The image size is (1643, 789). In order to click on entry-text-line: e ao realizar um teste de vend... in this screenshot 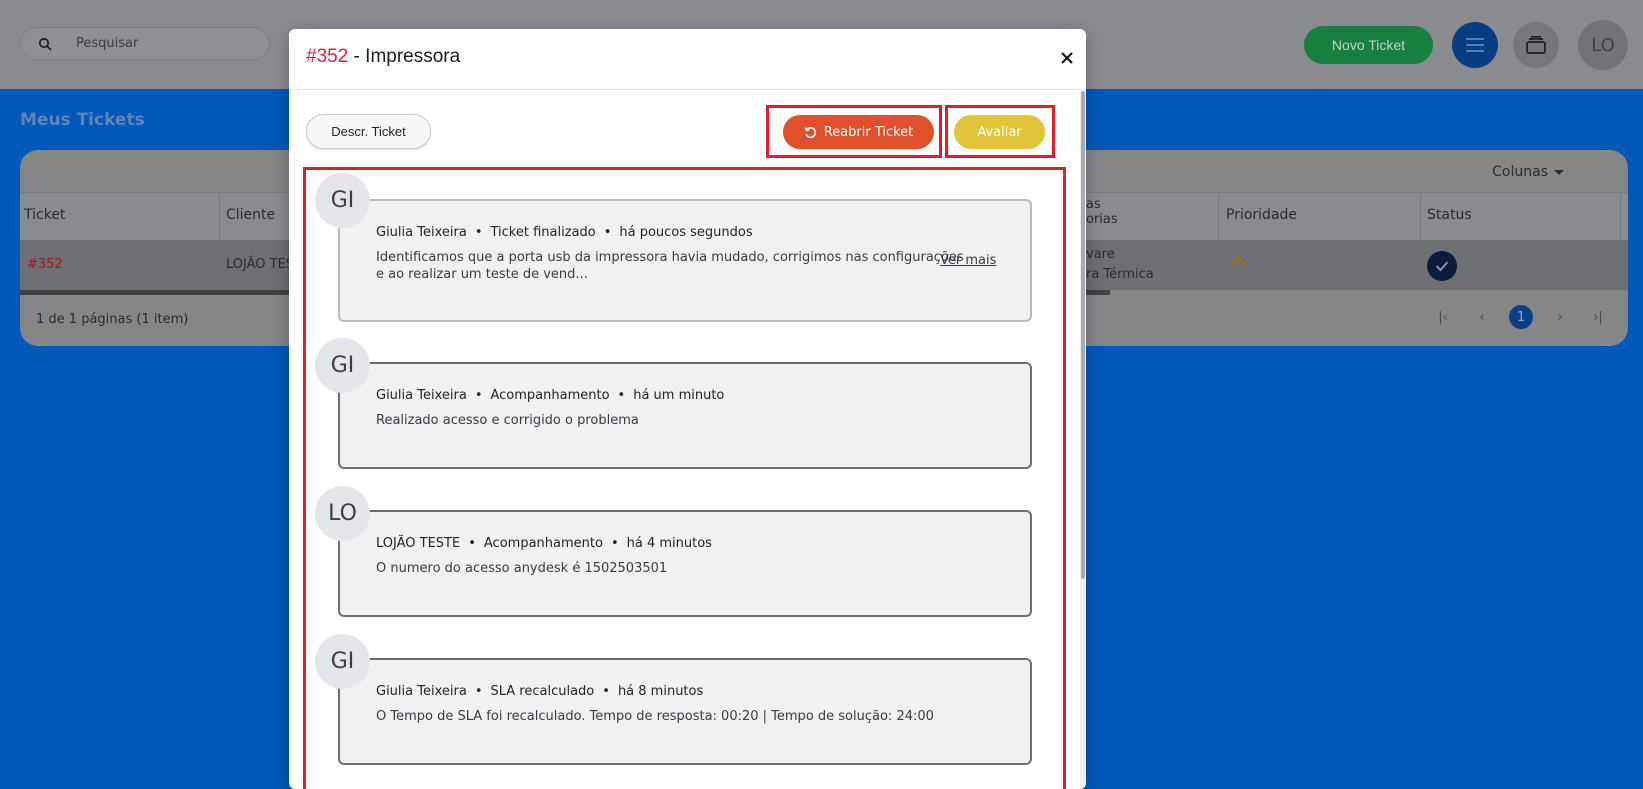, I will do `click(482, 274)`.